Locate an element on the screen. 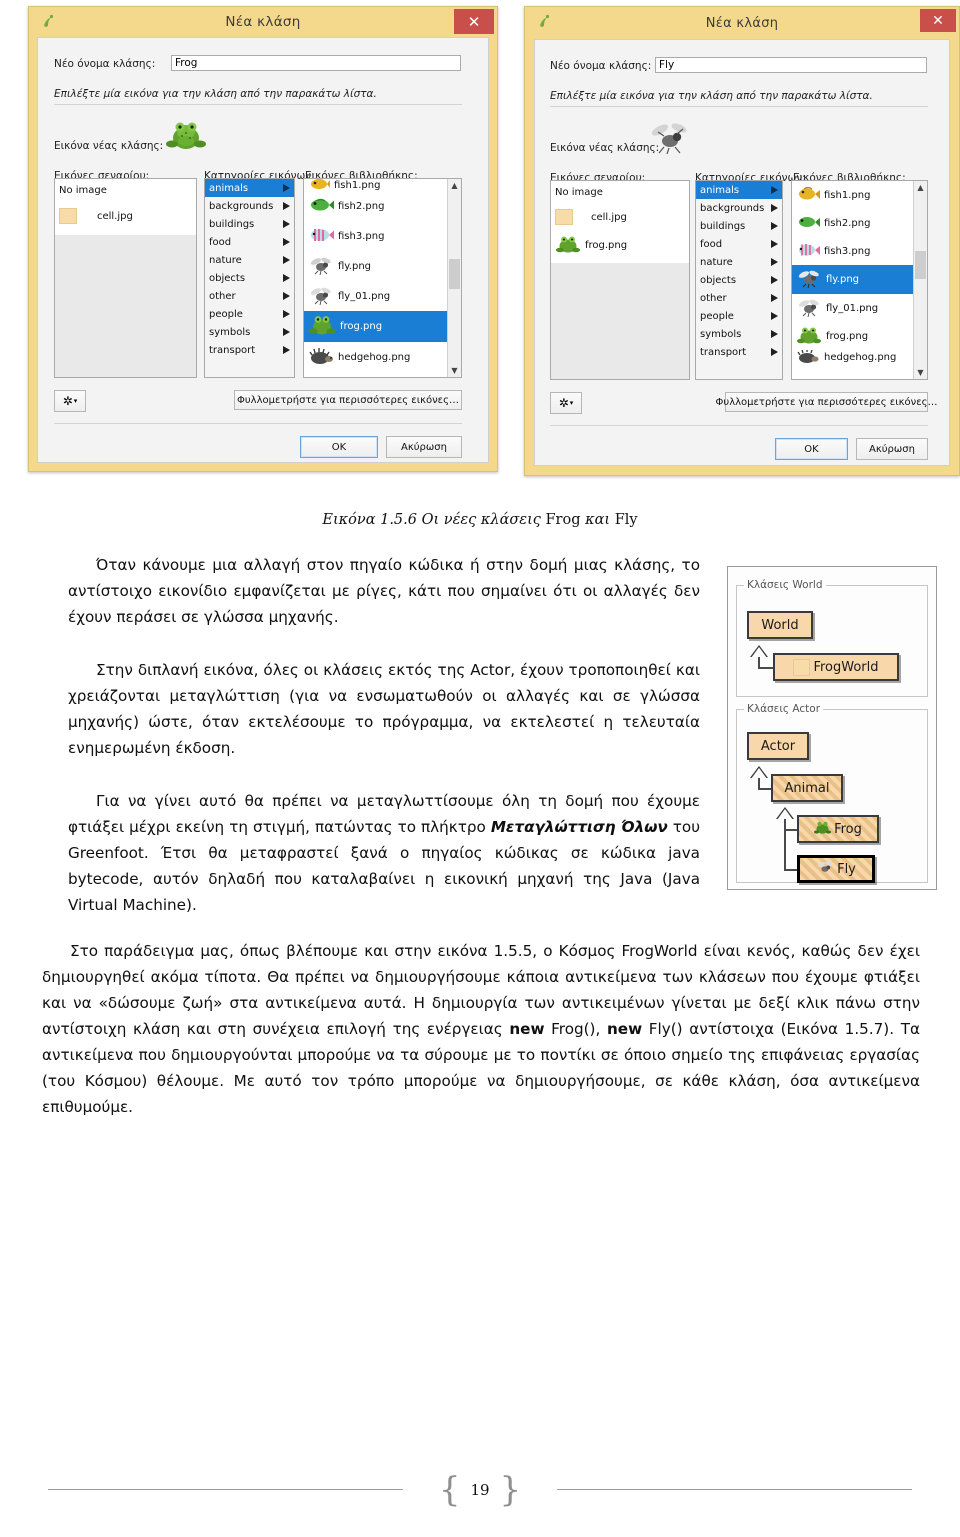  list-item: fly.png is located at coordinates (382, 266).